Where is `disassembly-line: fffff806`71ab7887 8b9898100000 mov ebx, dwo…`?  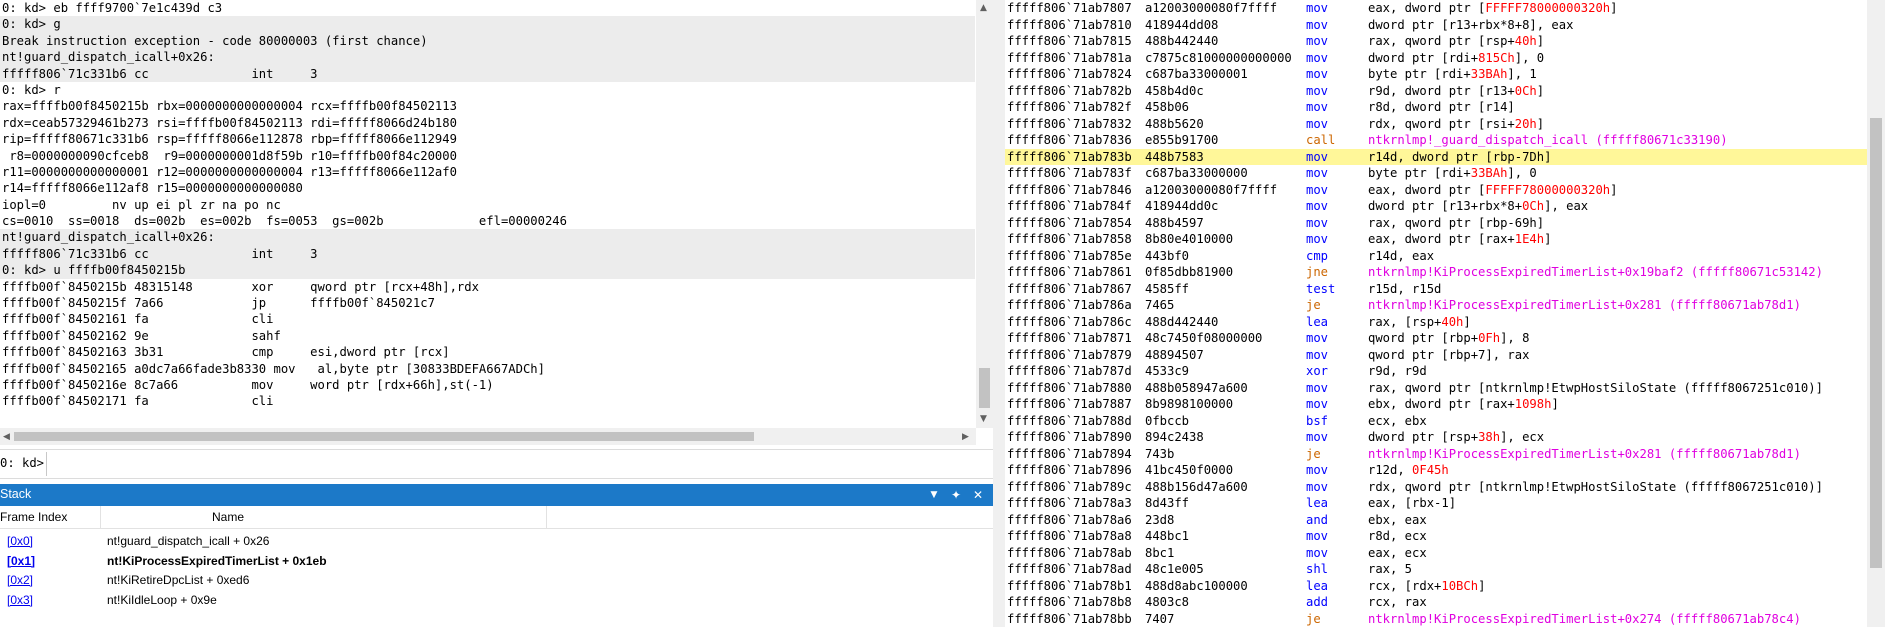
disassembly-line: fffff806`71ab7887 8b9898100000 mov ebx, dwo… is located at coordinates (1436, 404).